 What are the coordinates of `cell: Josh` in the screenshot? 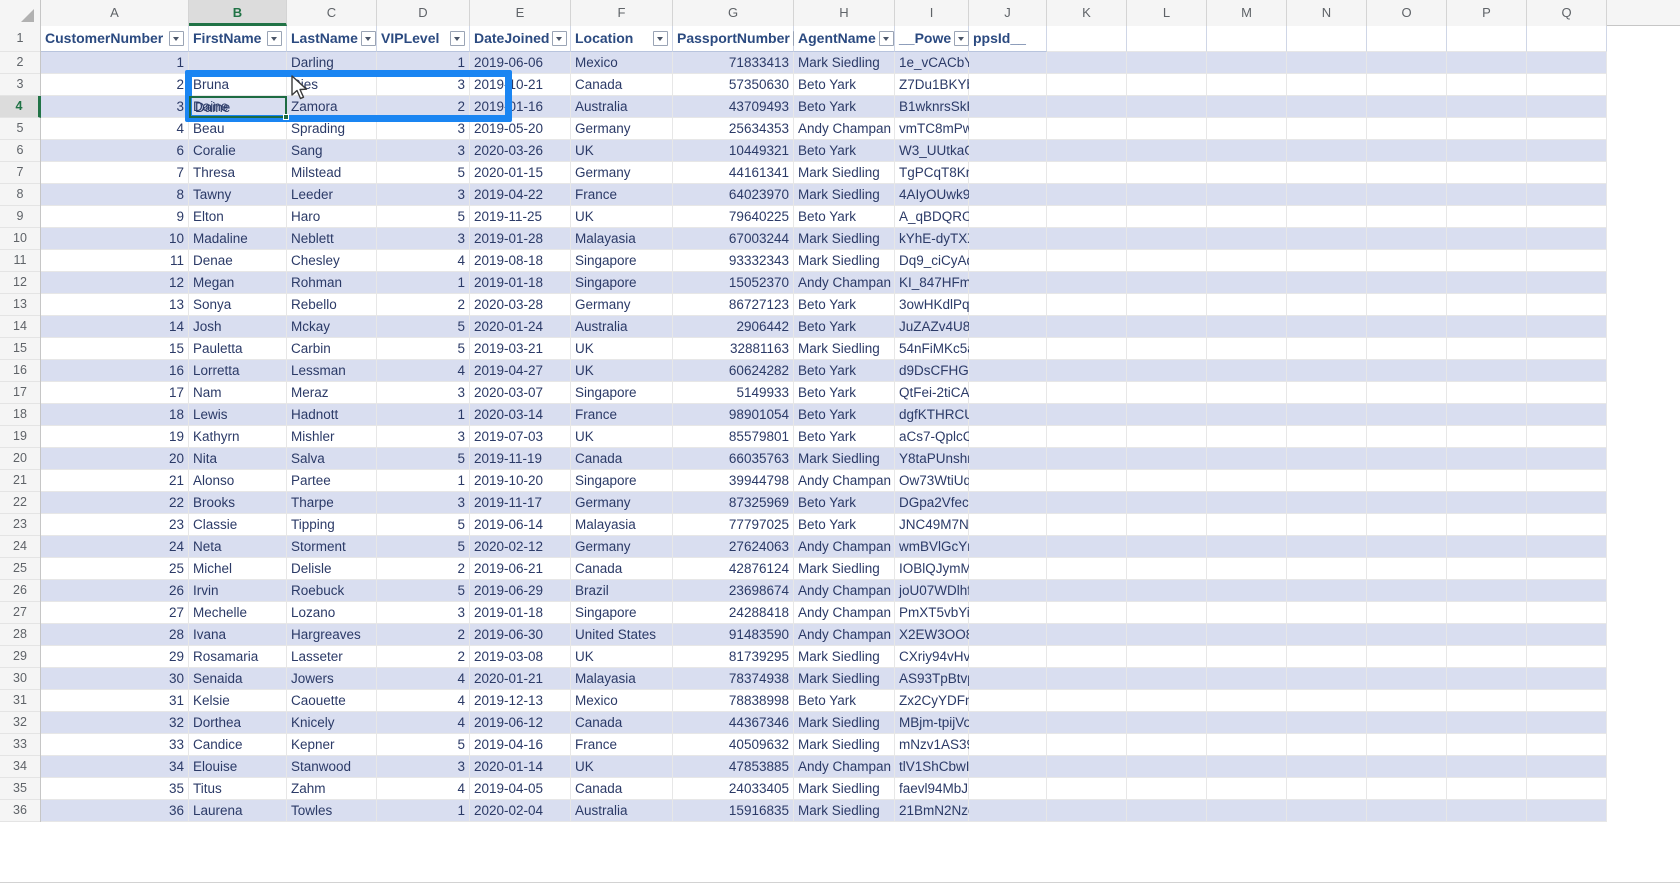 It's located at (238, 327).